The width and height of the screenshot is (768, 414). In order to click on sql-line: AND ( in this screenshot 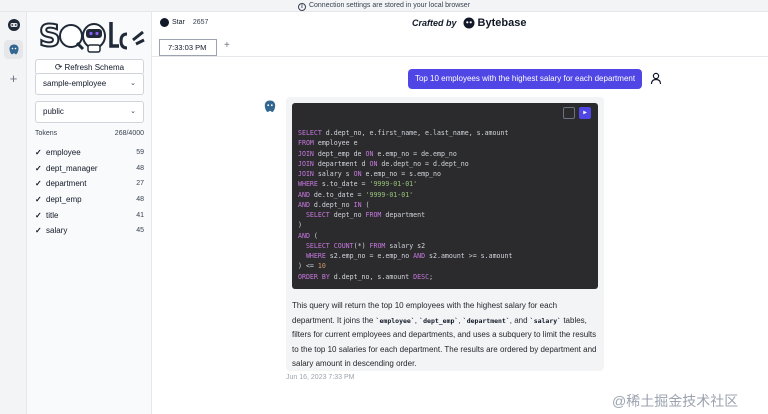, I will do `click(308, 235)`.